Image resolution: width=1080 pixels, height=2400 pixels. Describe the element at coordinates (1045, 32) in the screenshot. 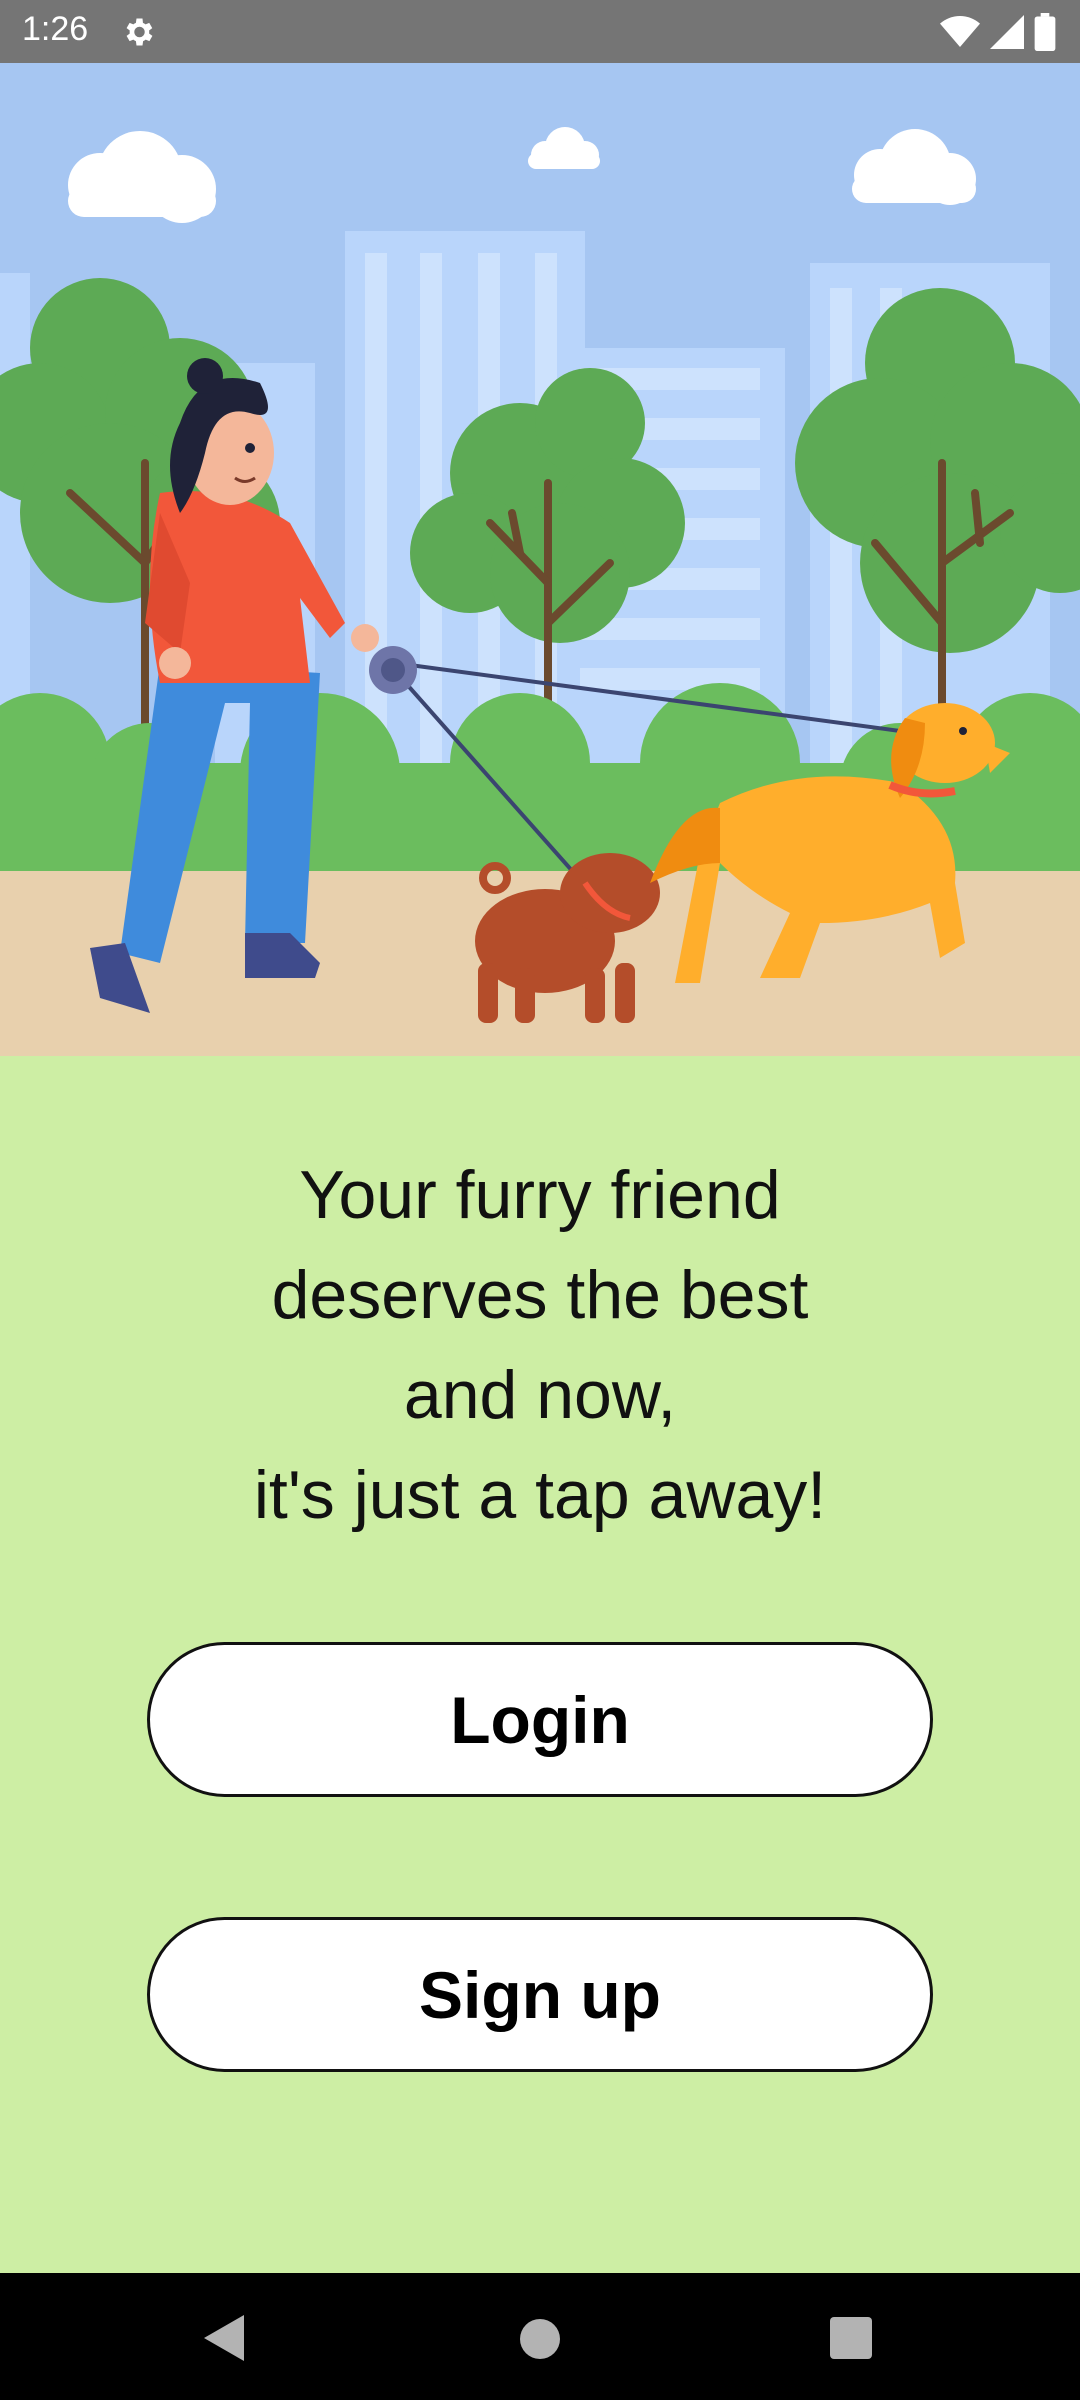

I see `battery-icon` at that location.